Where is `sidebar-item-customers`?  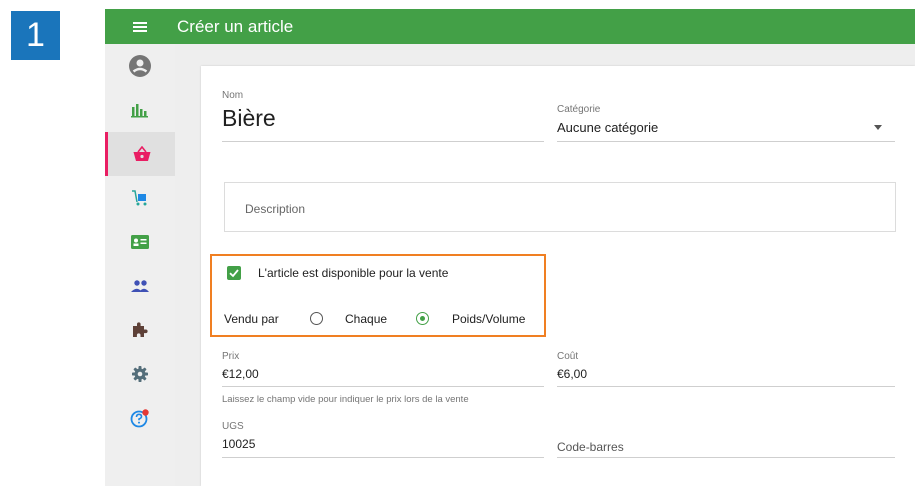
sidebar-item-customers is located at coordinates (140, 242).